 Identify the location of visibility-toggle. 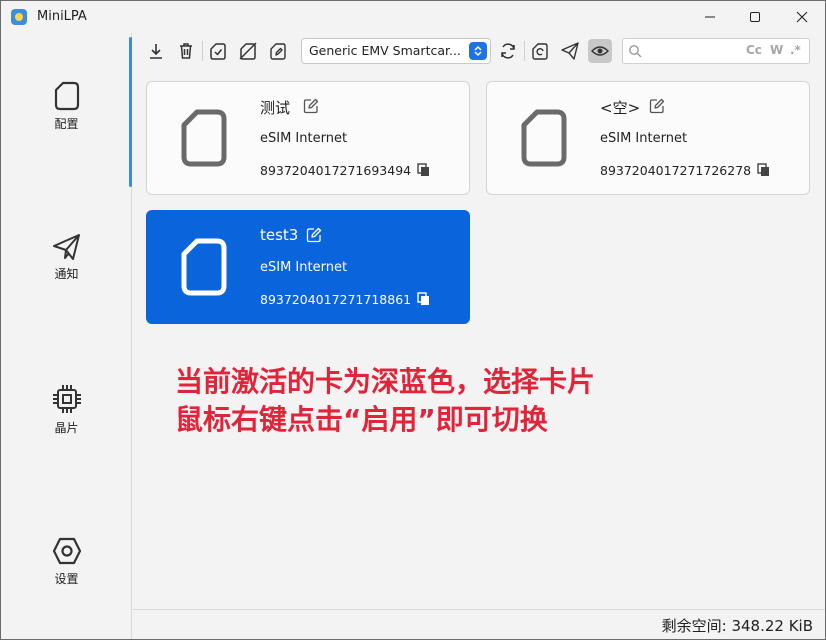
(600, 51).